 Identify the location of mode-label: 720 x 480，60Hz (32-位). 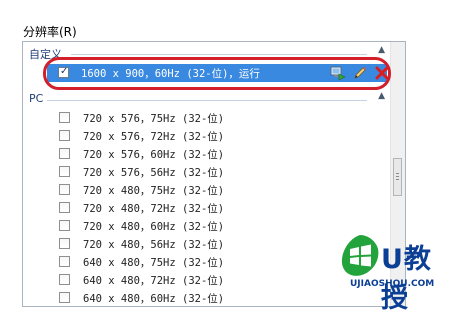
(154, 227).